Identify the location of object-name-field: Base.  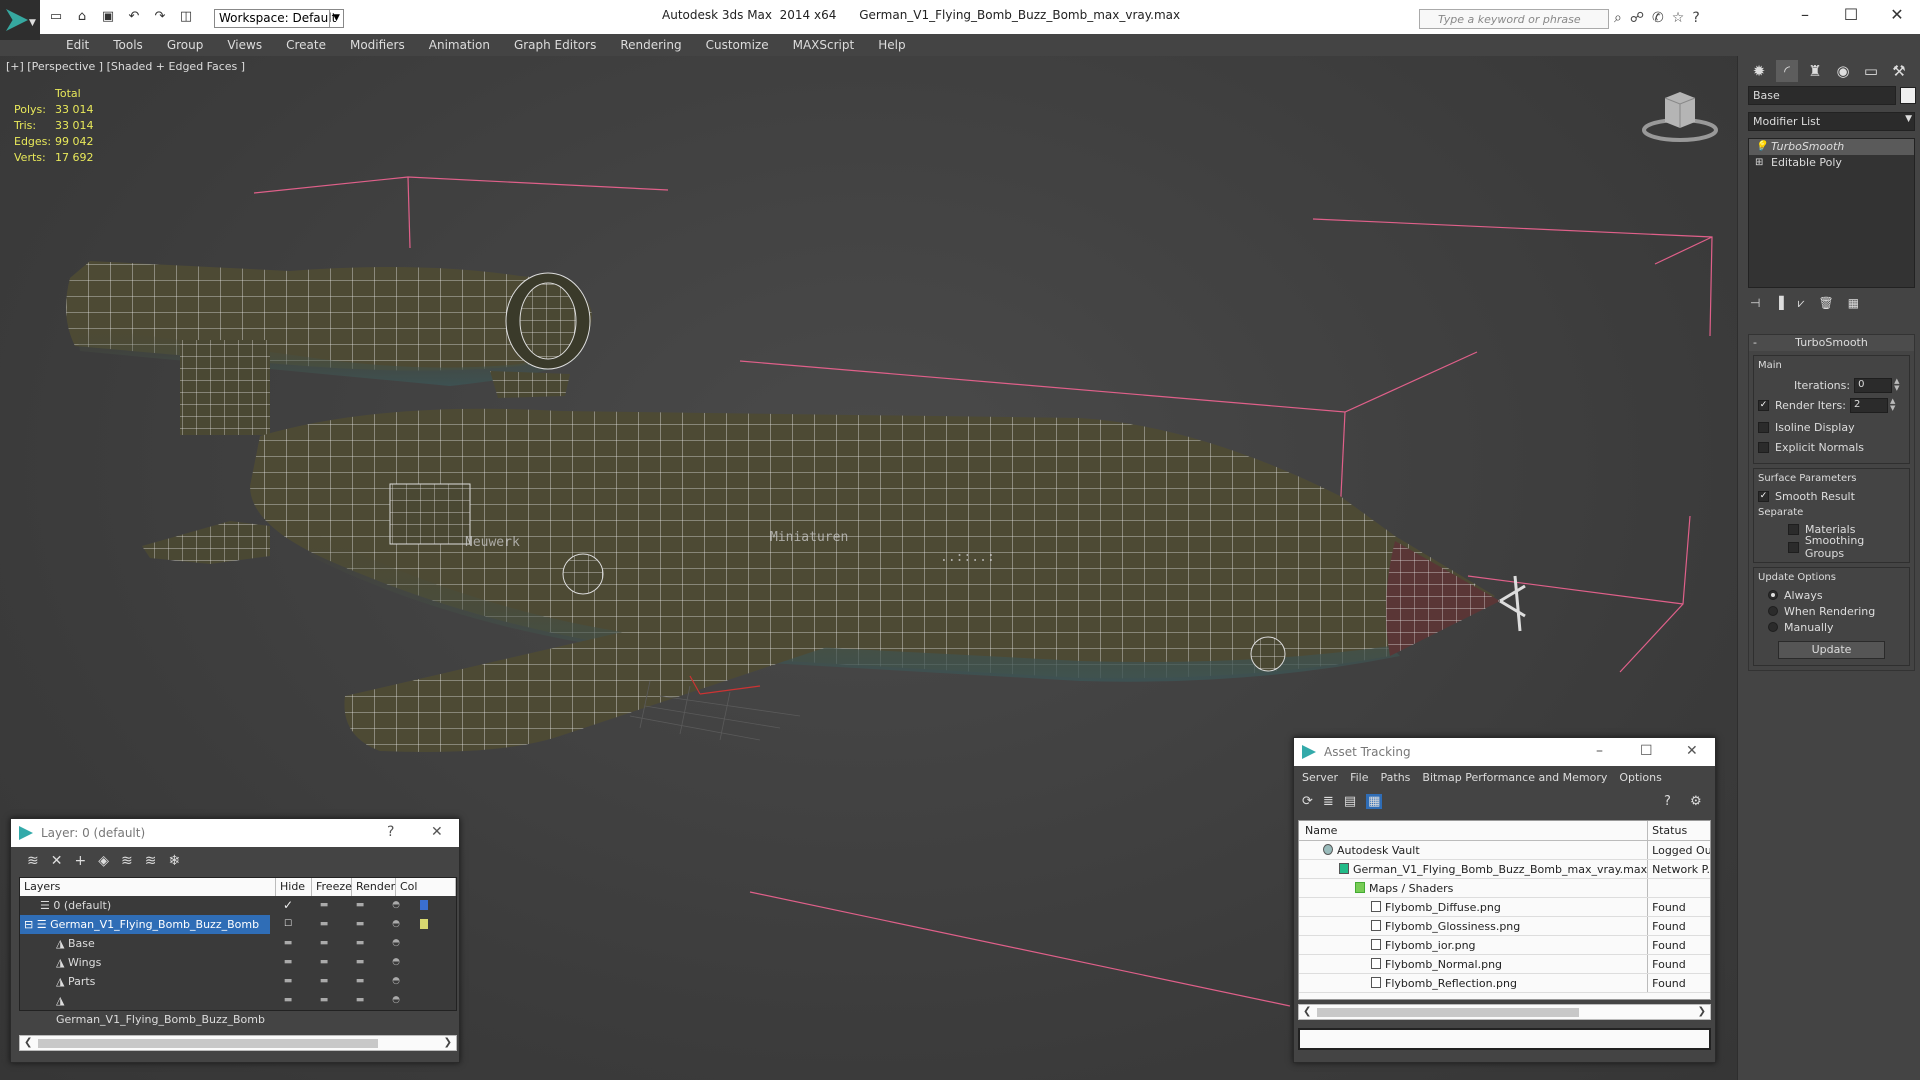
(1822, 95).